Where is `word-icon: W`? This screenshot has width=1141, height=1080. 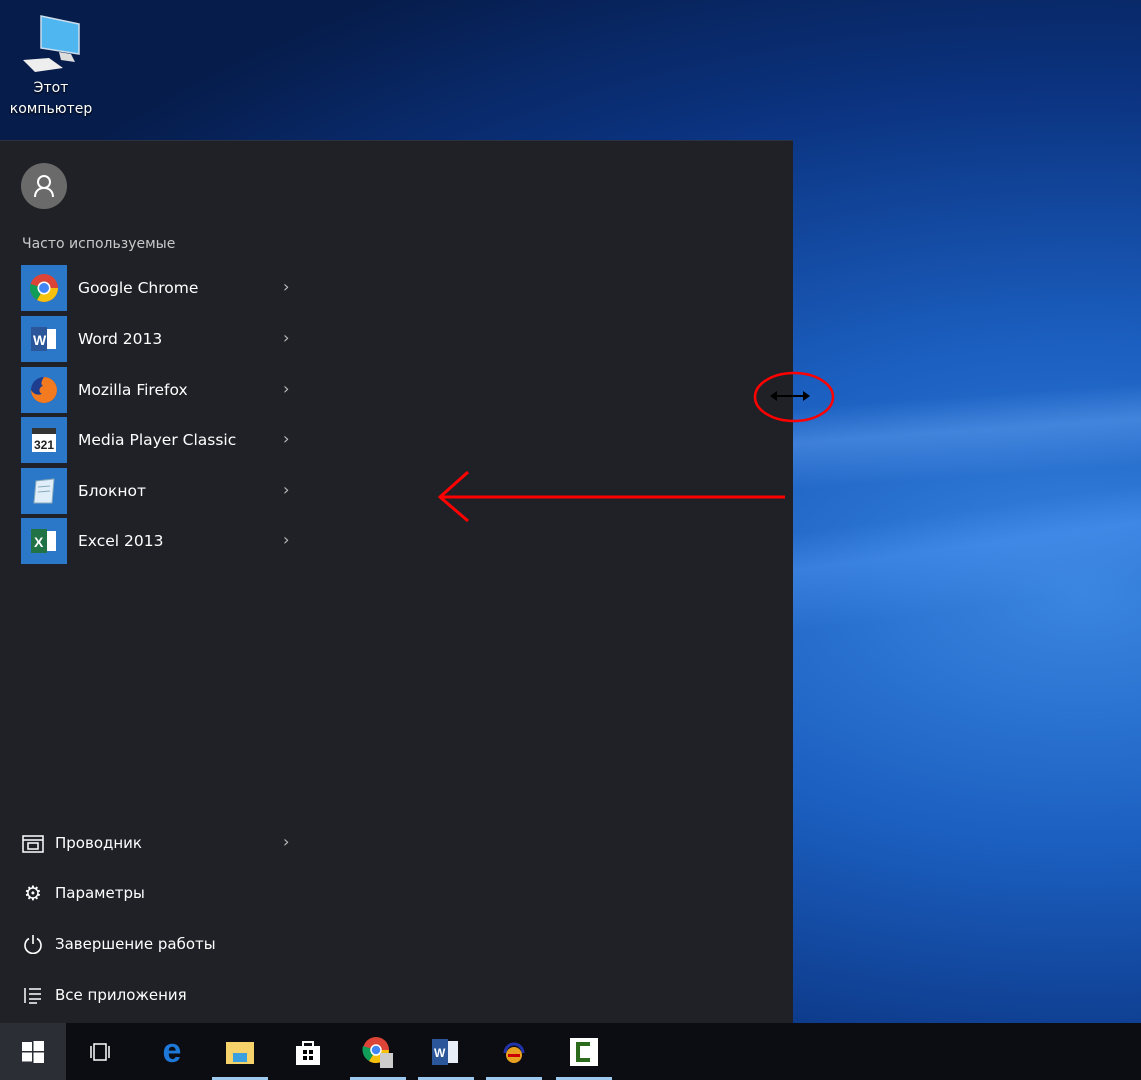 word-icon: W is located at coordinates (445, 1051).